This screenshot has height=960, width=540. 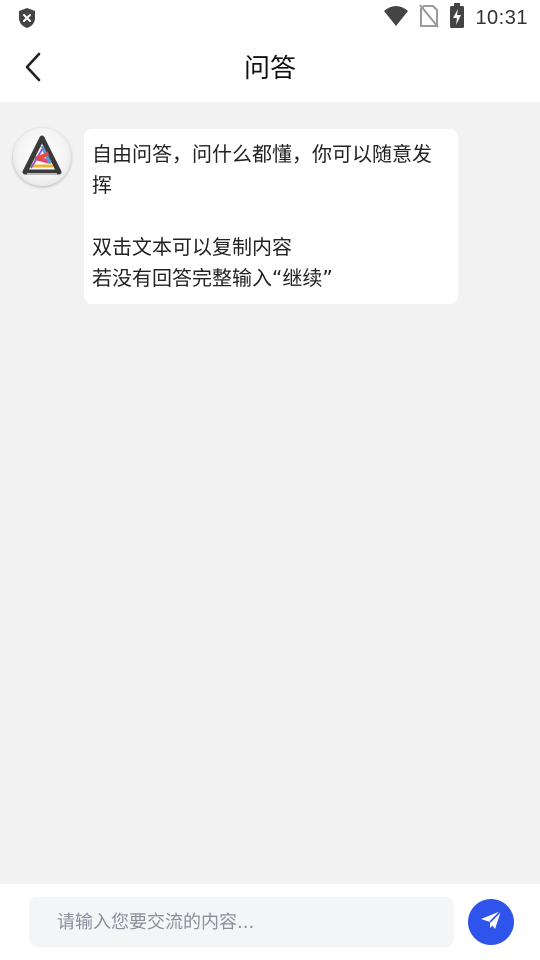 What do you see at coordinates (270, 18) in the screenshot?
I see `status-bar: 10:31` at bounding box center [270, 18].